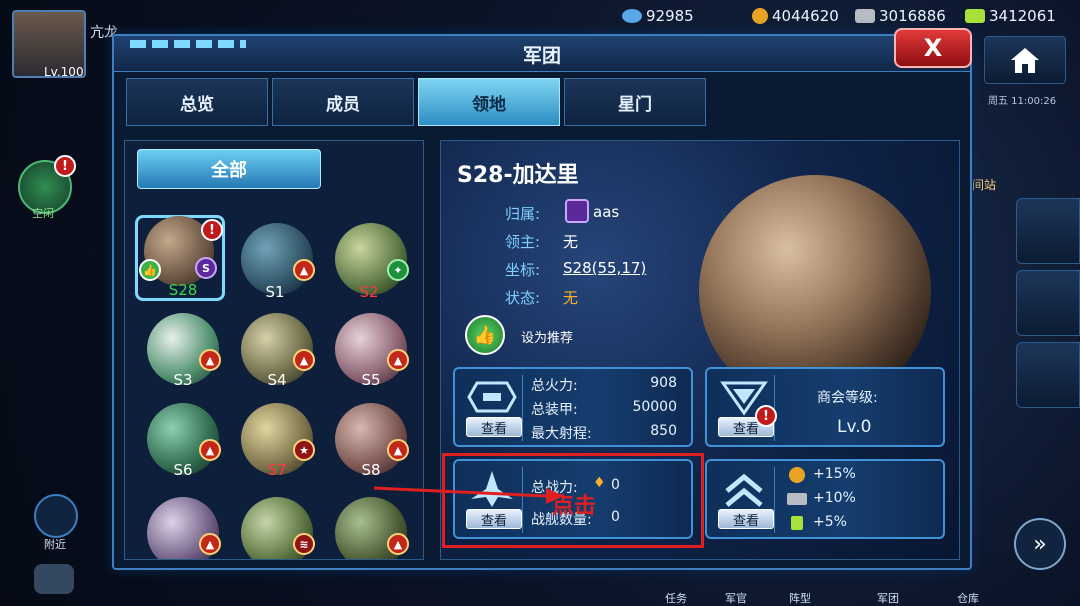  What do you see at coordinates (523, 242) in the screenshot?
I see `lord-label: 领主:` at bounding box center [523, 242].